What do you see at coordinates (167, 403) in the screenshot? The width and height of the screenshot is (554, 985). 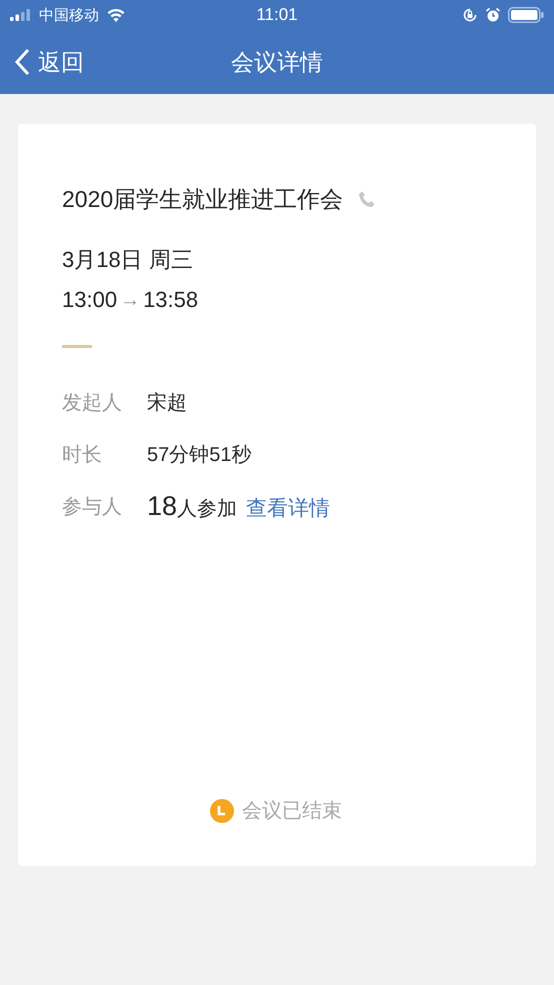 I see `field-value: 宋超` at bounding box center [167, 403].